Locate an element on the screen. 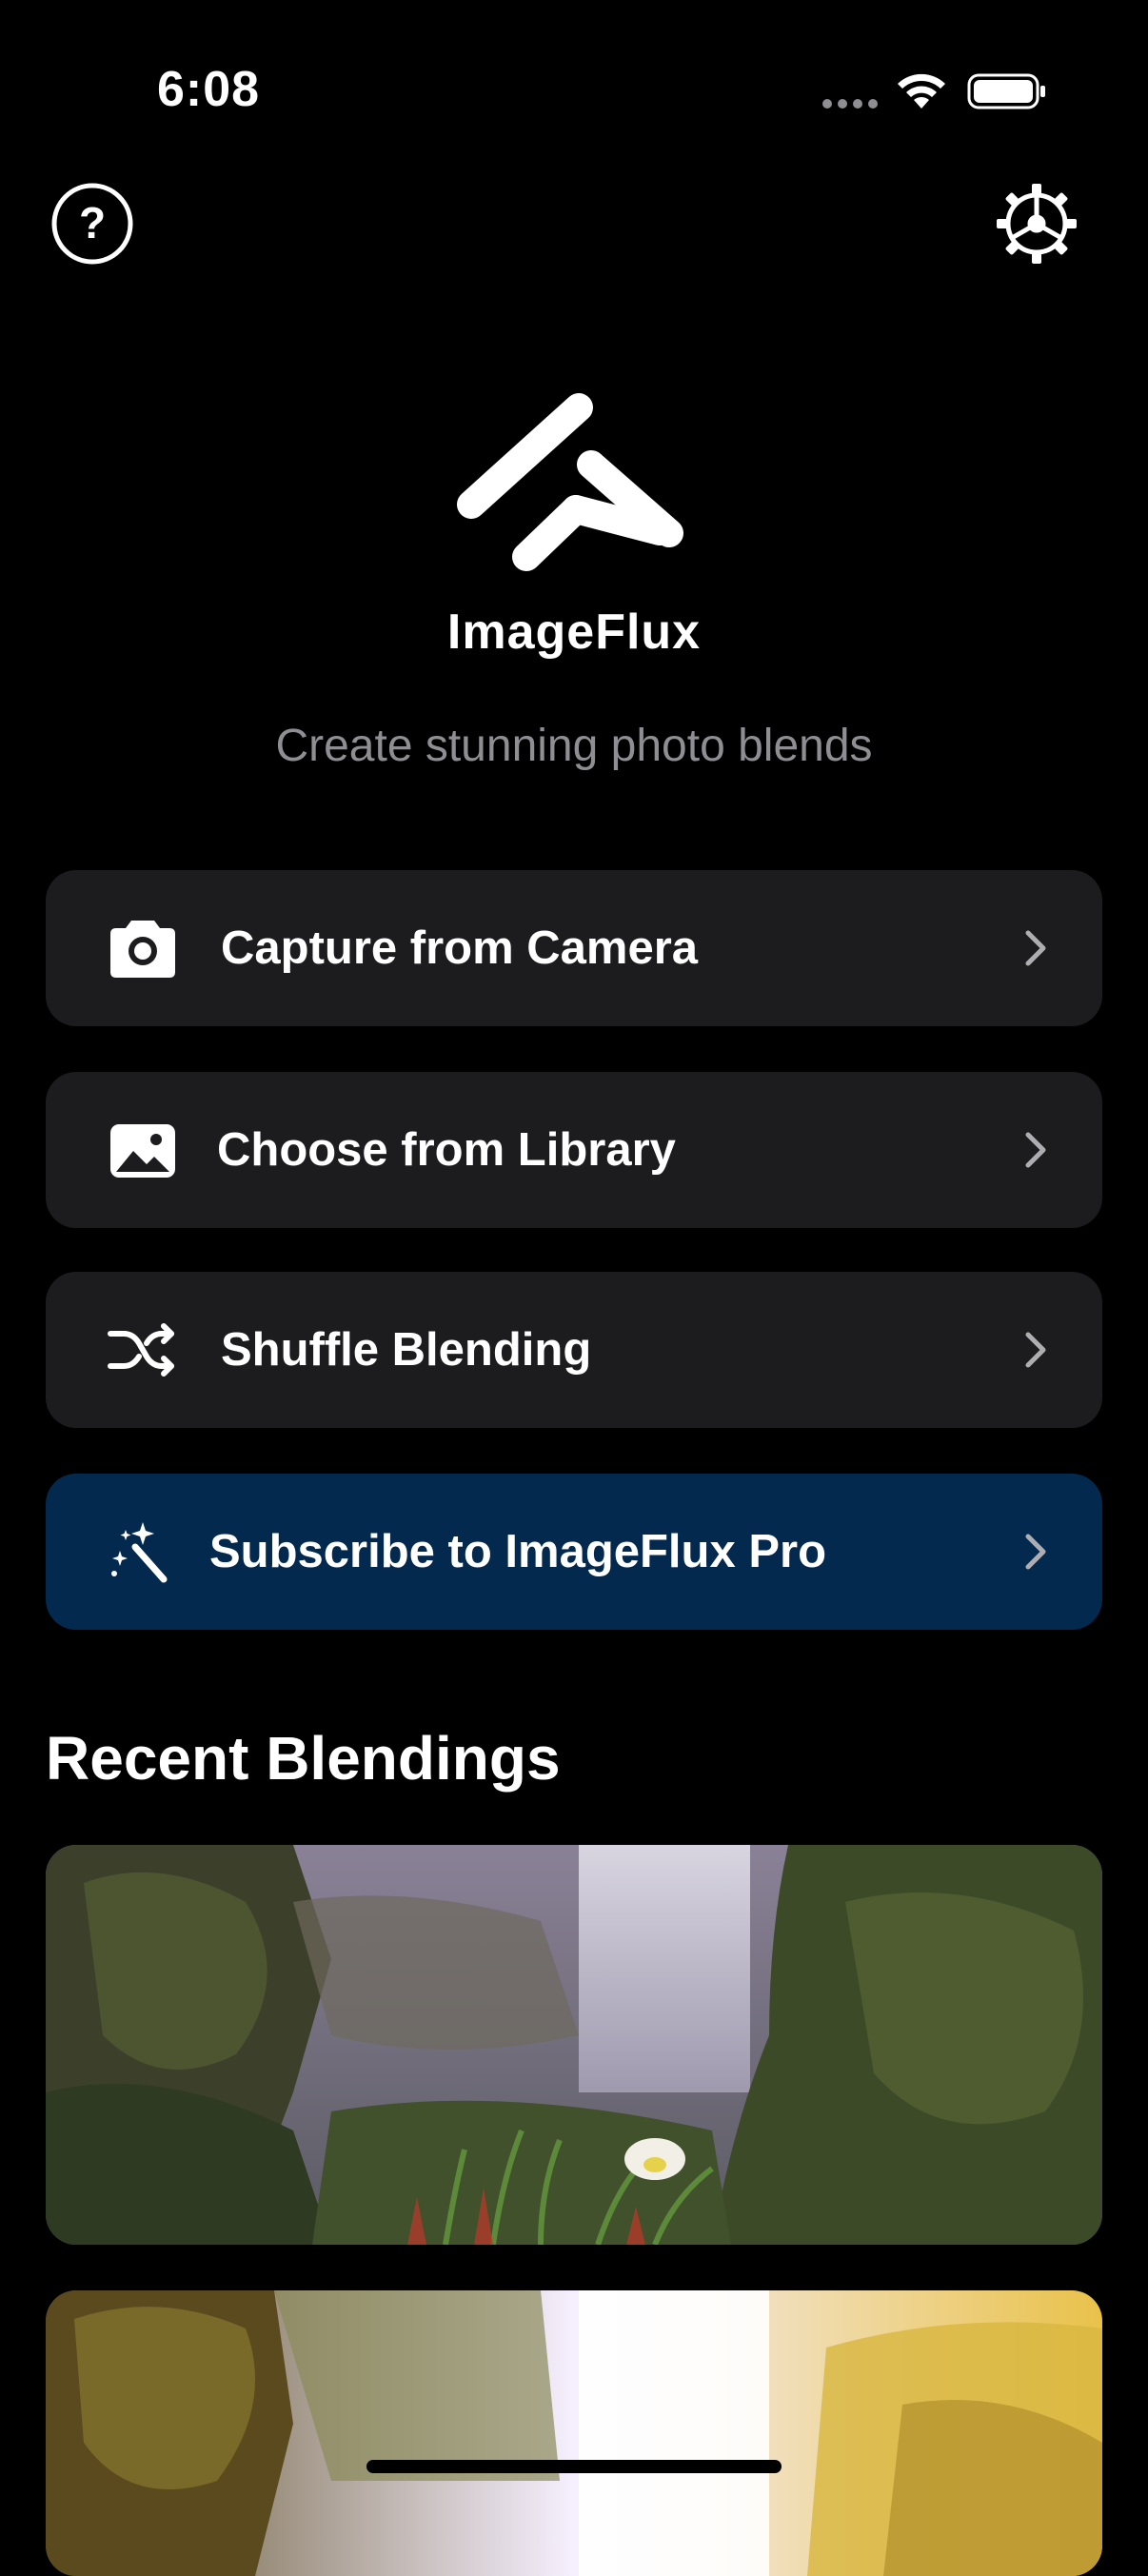  capture-from-camera-button: Capture from Camera is located at coordinates (574, 948).